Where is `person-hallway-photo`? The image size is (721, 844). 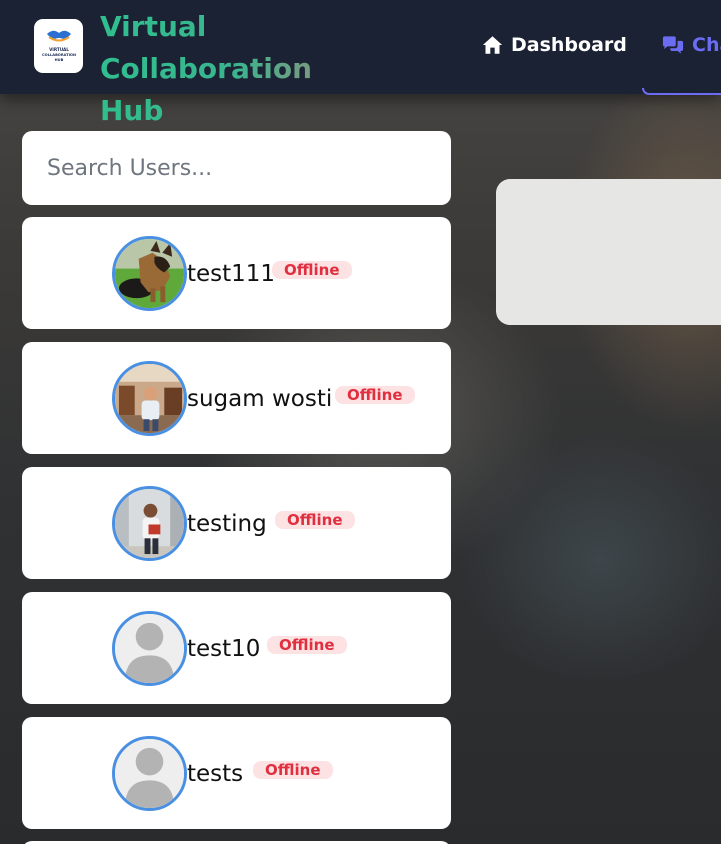 person-hallway-photo is located at coordinates (149, 523).